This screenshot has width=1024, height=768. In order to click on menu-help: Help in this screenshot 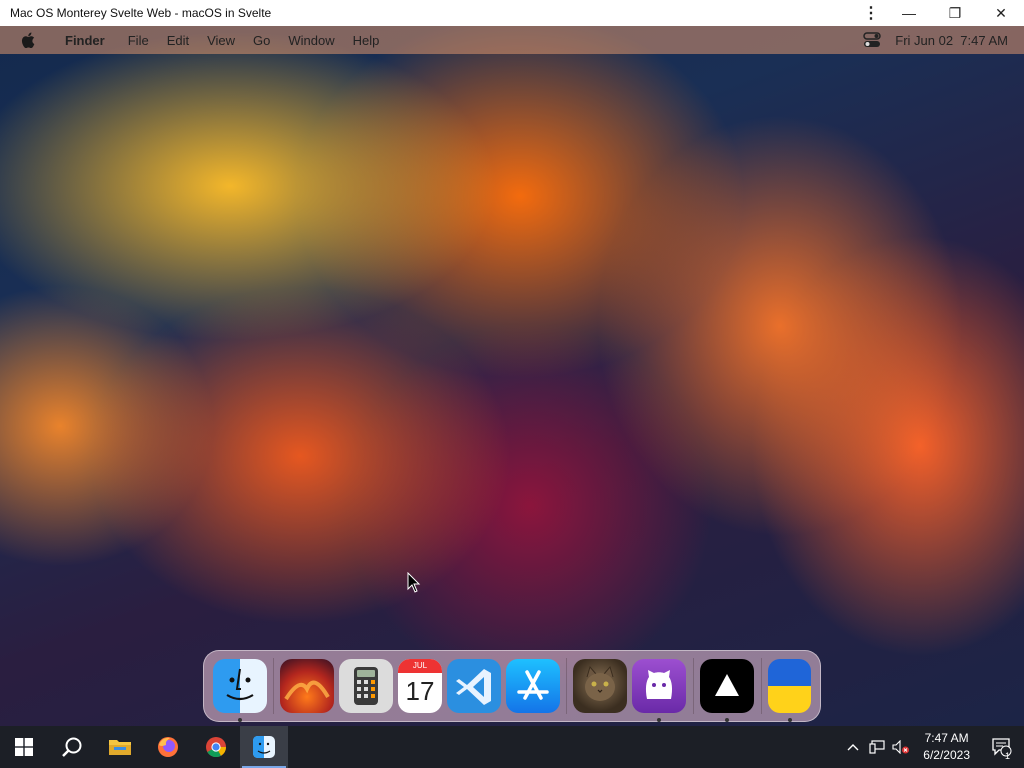, I will do `click(366, 40)`.